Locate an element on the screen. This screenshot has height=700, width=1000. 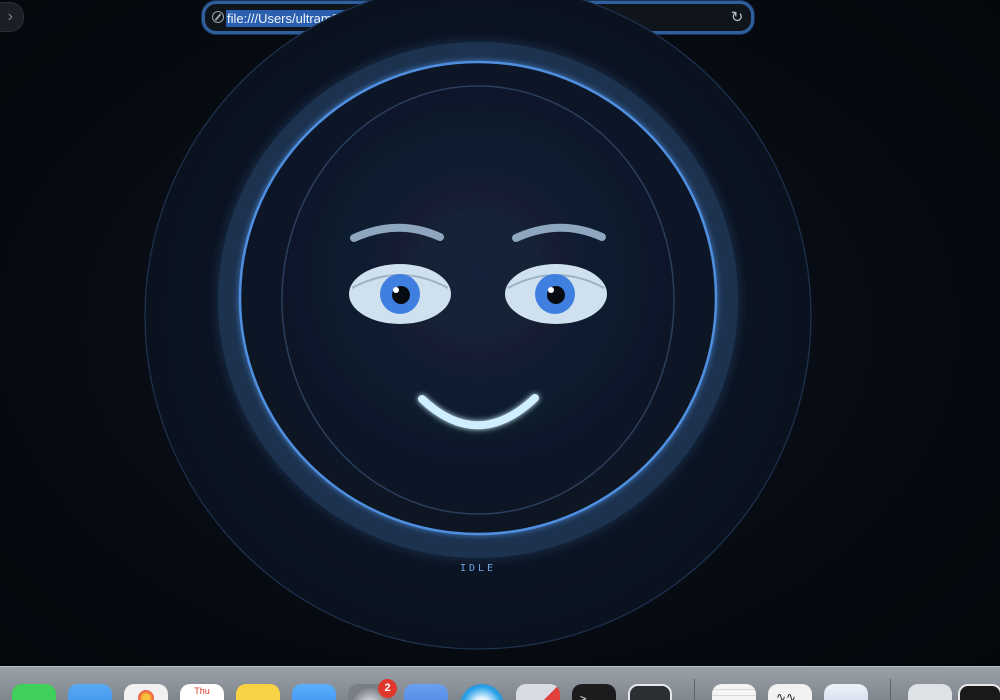
messages-icon is located at coordinates (34, 692).